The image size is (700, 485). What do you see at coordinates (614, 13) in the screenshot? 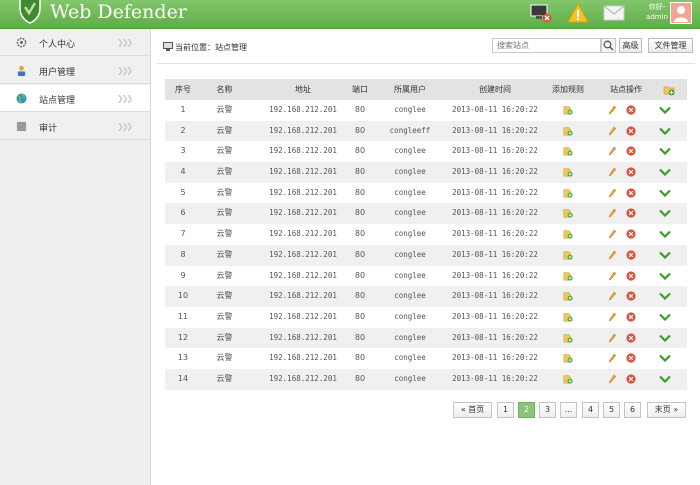
I see `mail-icon` at bounding box center [614, 13].